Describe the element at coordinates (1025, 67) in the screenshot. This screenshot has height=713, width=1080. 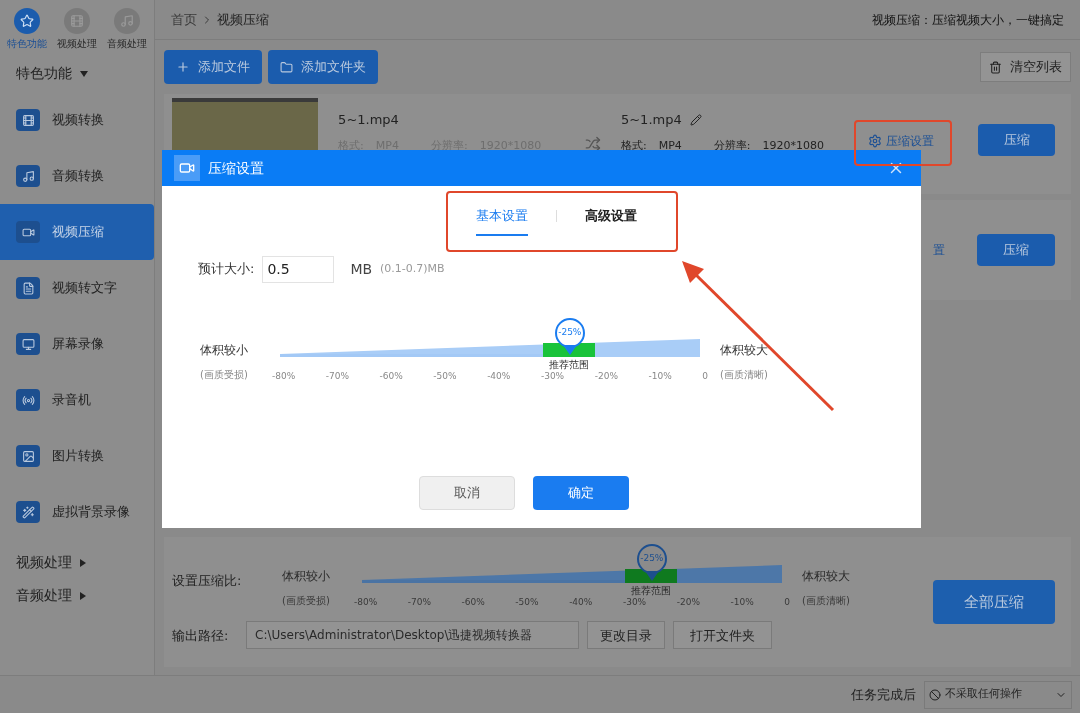
I see `clear-list-button: 清空列表` at that location.